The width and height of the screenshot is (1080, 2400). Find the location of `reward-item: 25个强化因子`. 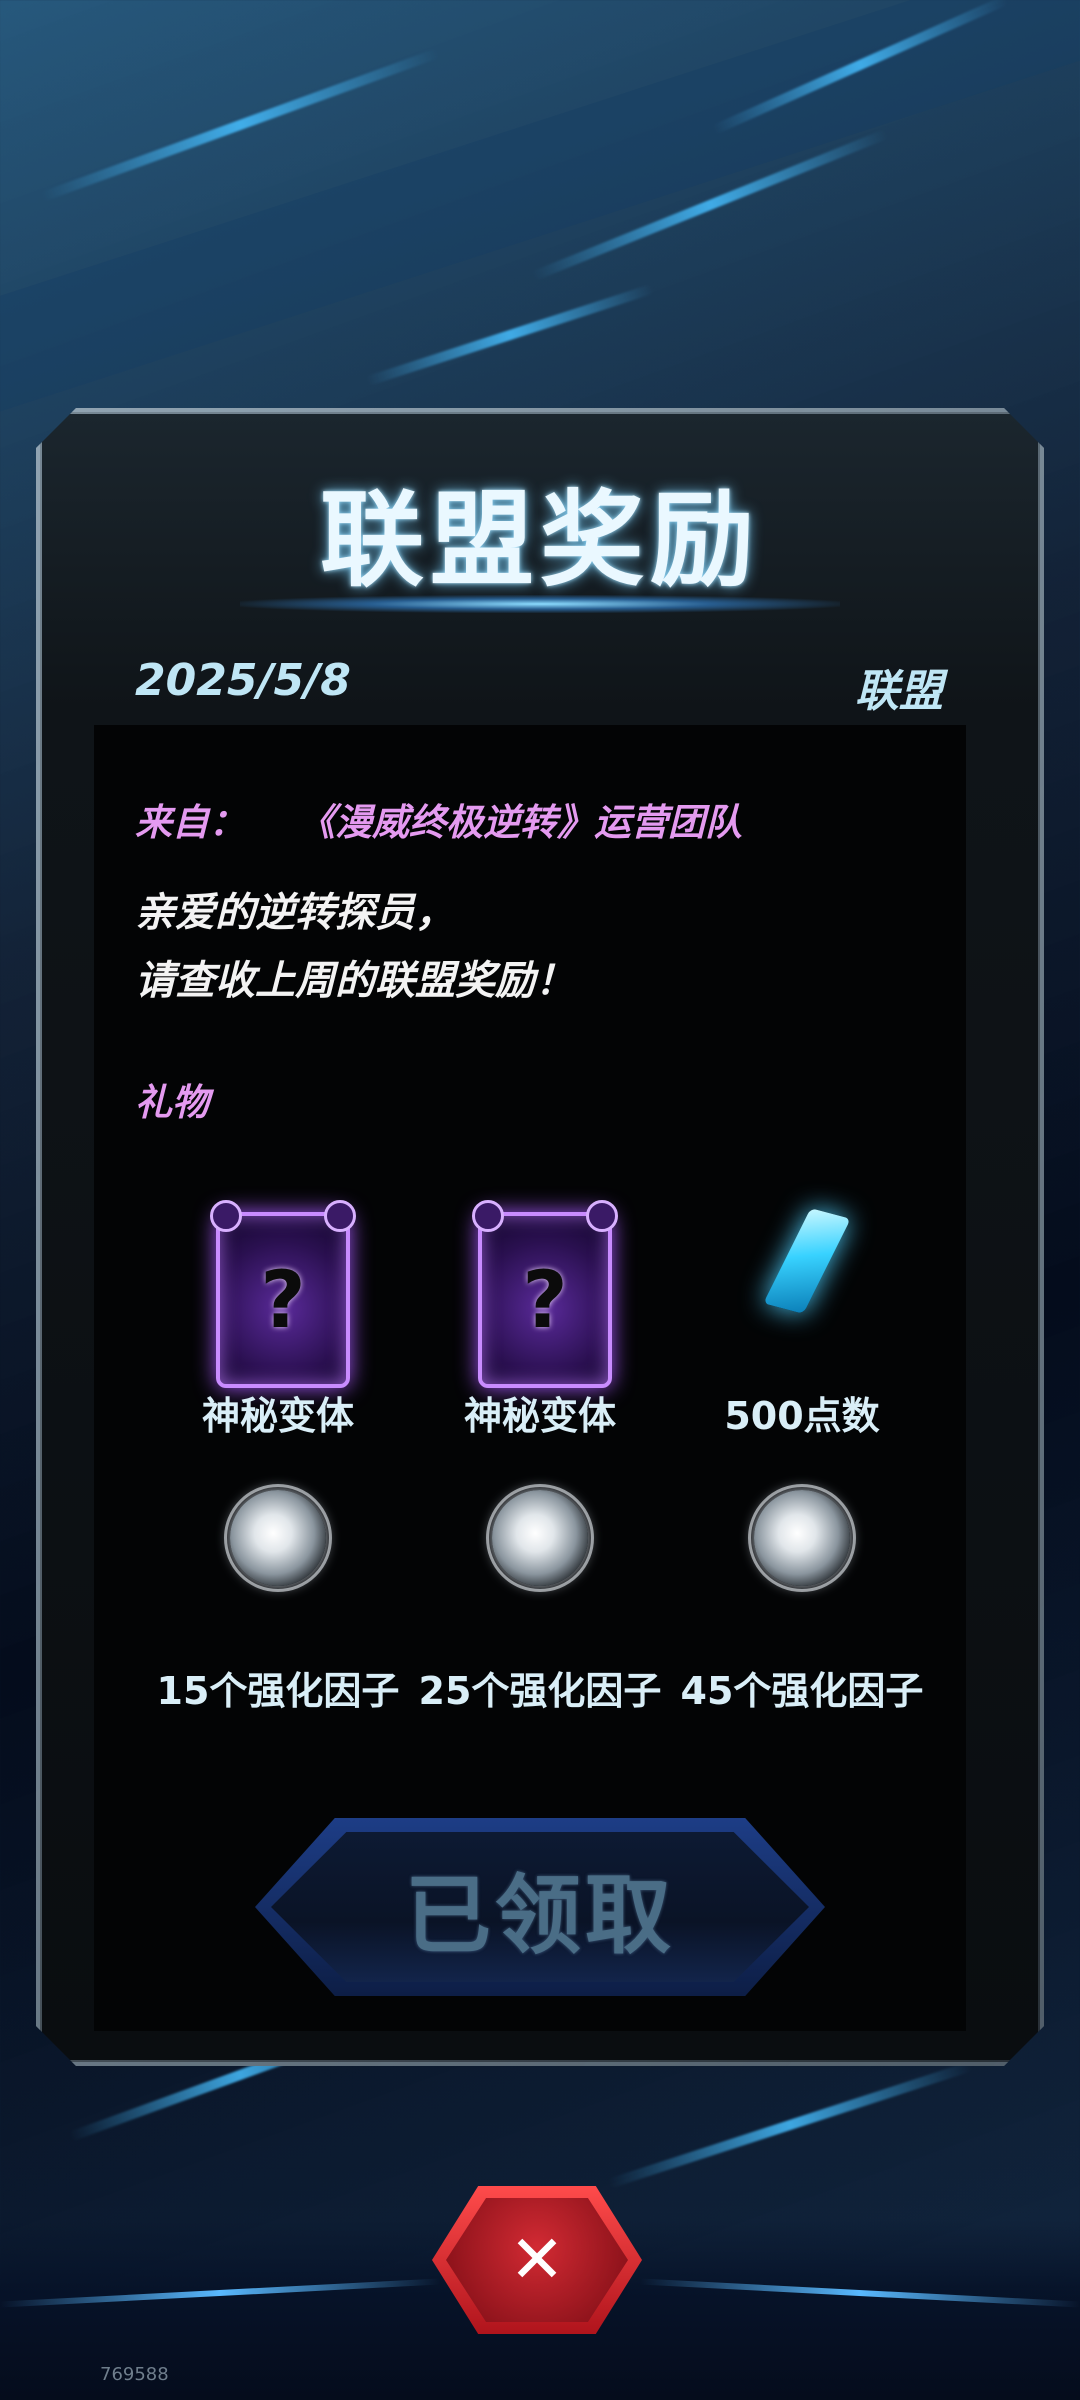

reward-item: 25个强化因子 is located at coordinates (540, 1687).